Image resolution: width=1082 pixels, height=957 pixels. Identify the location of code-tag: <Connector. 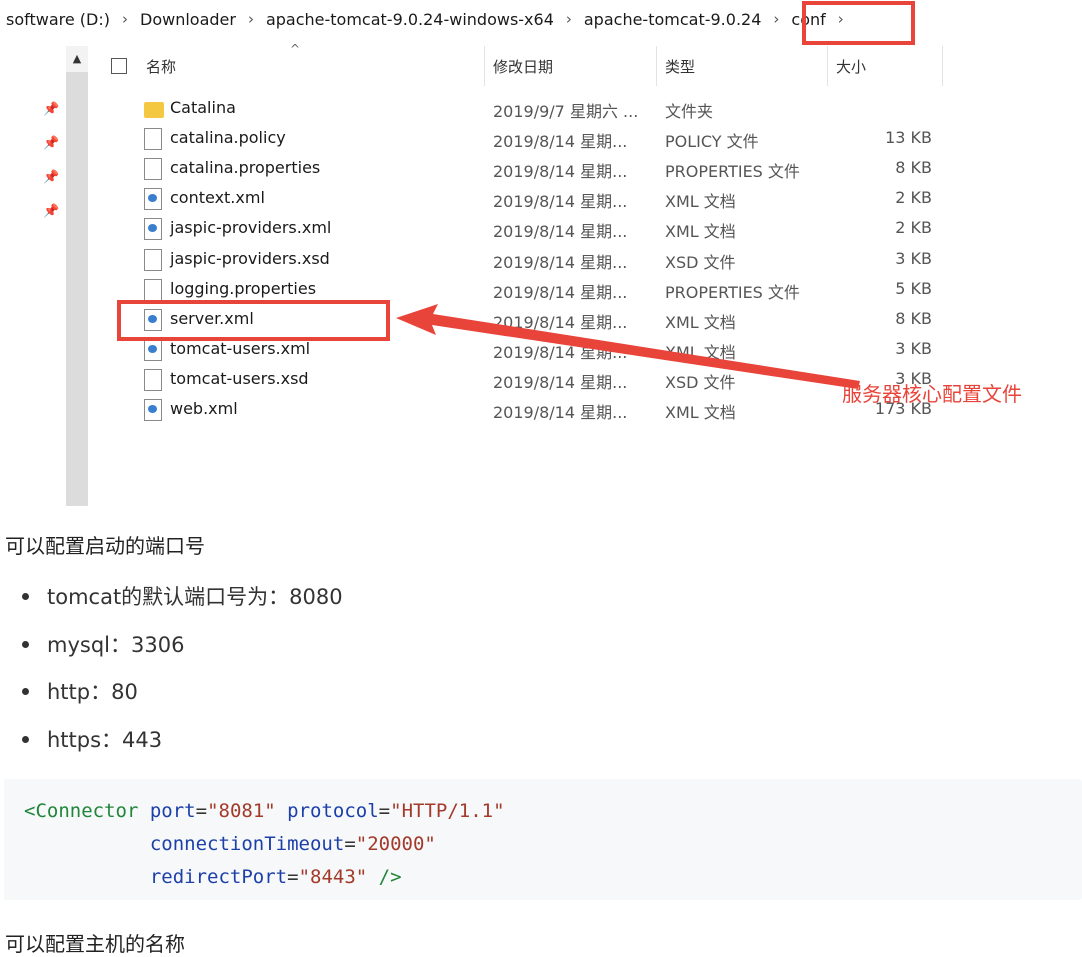
(81, 811).